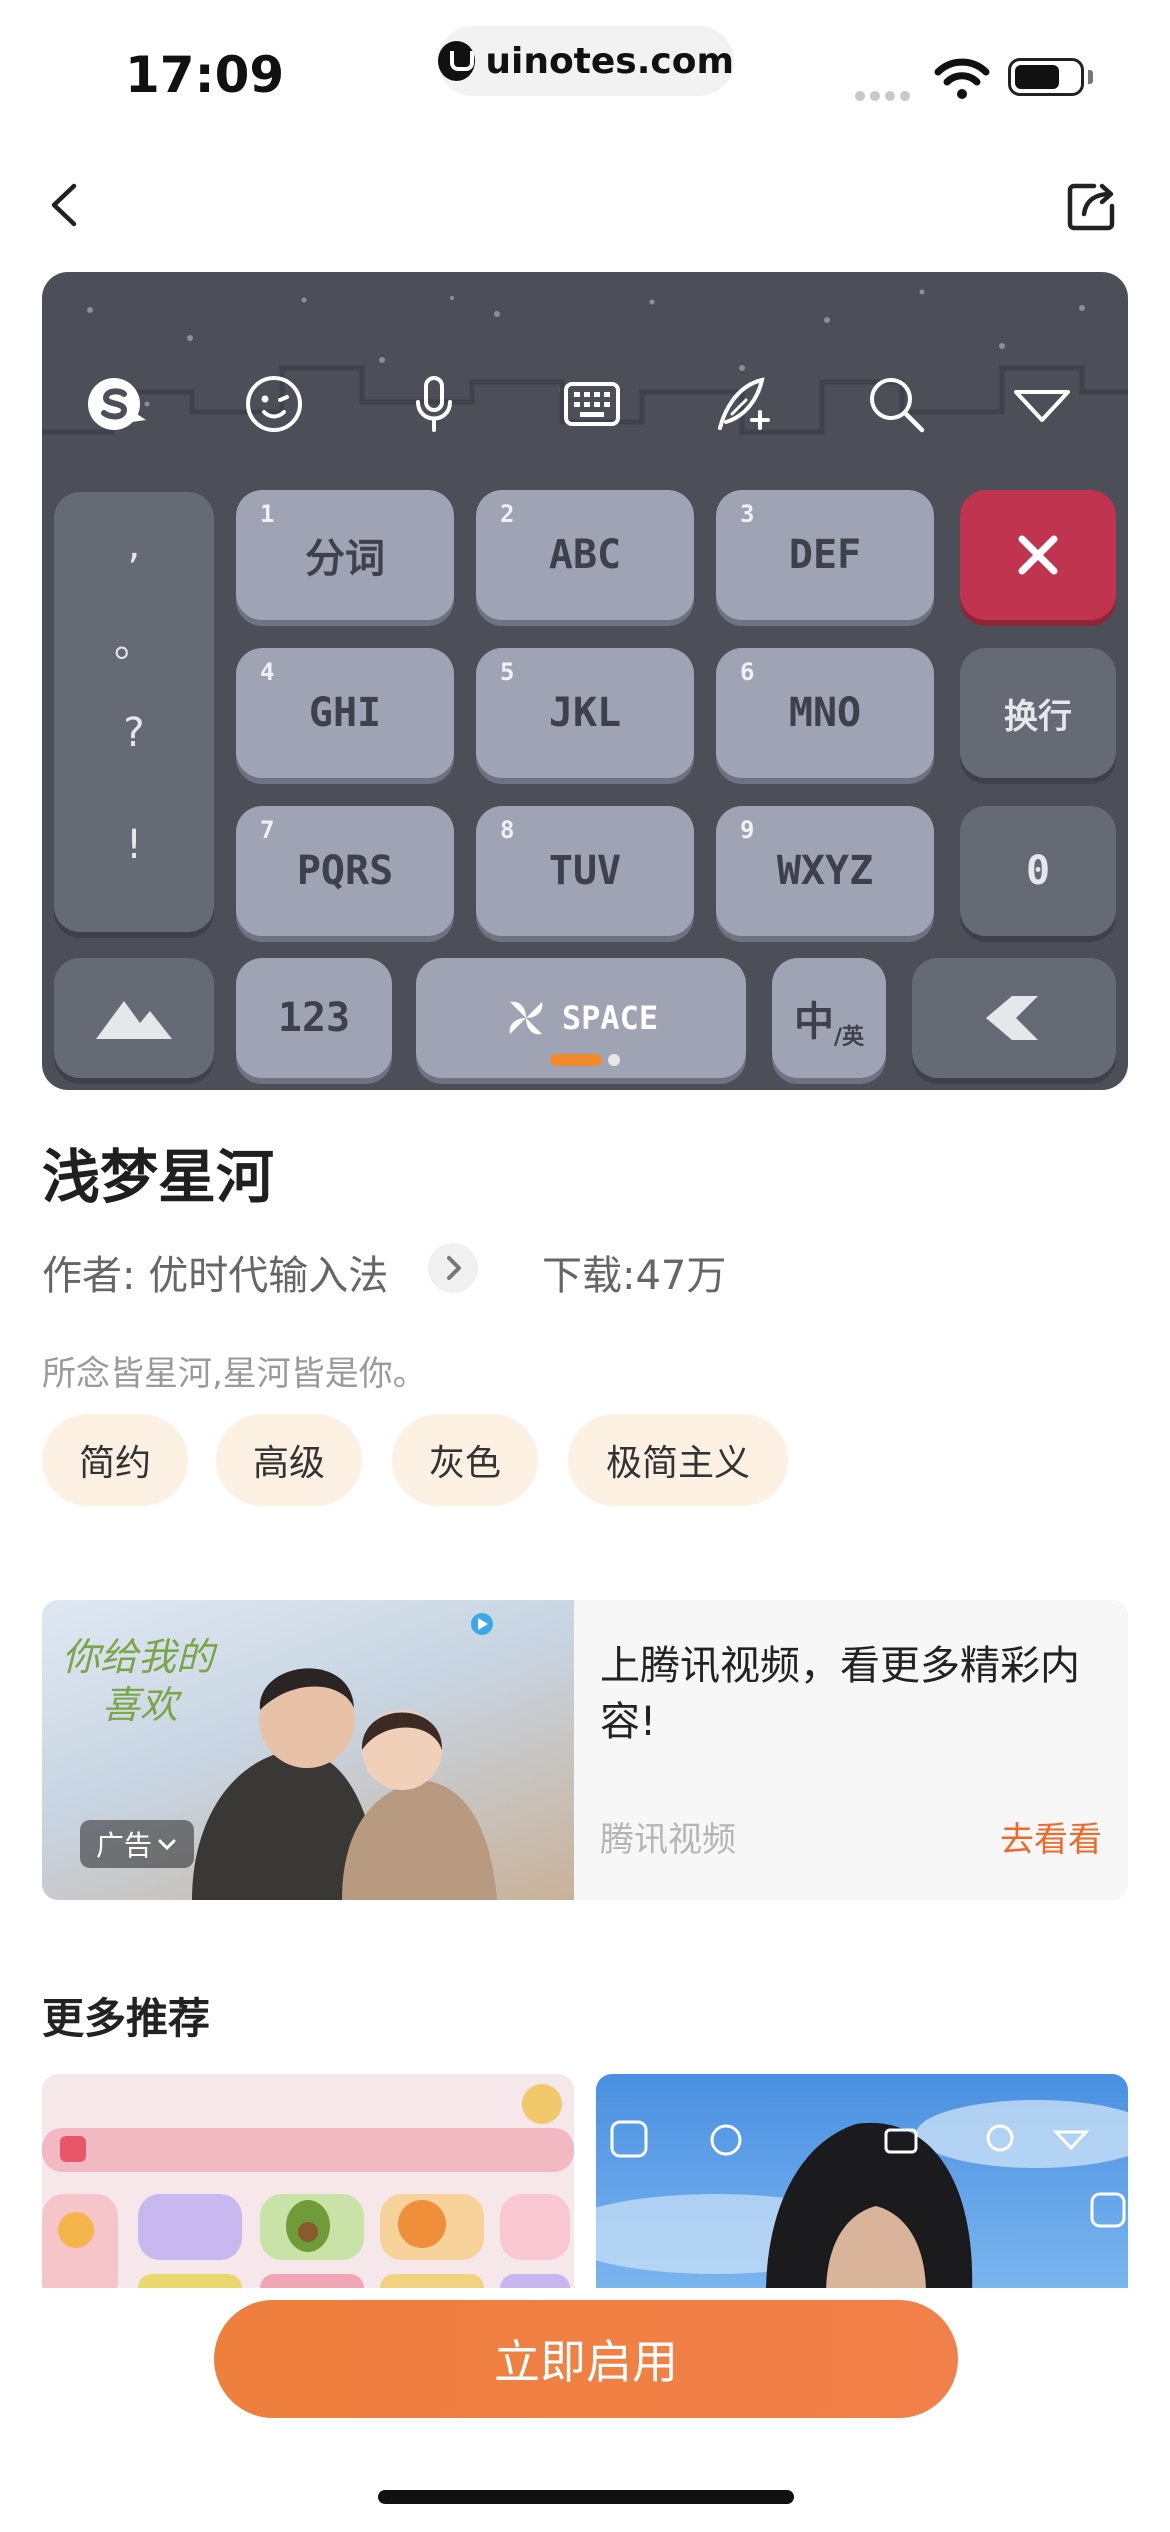 This screenshot has height=2532, width=1170. I want to click on microphone-icon, so click(434, 404).